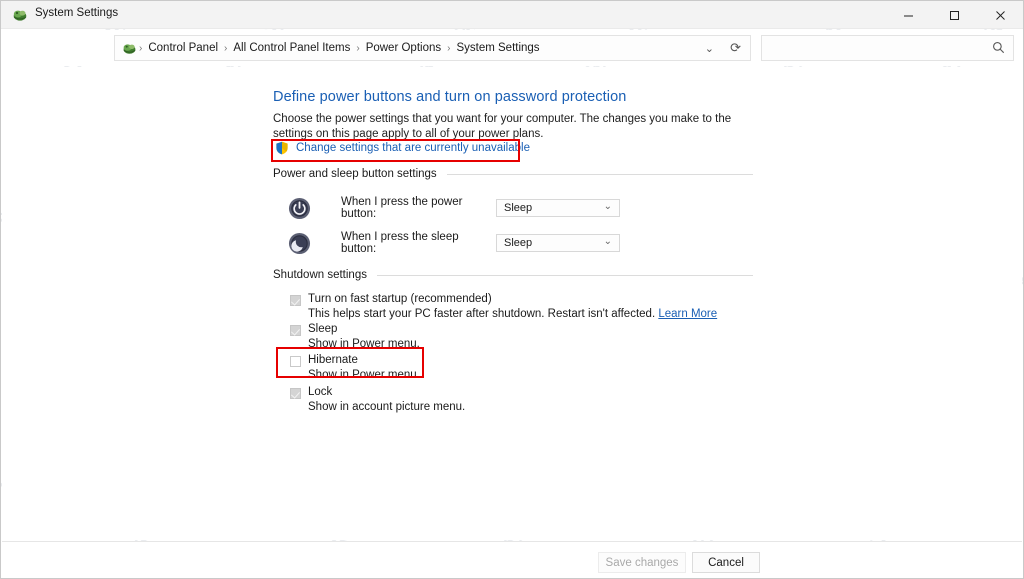  I want to click on close-button, so click(1000, 15).